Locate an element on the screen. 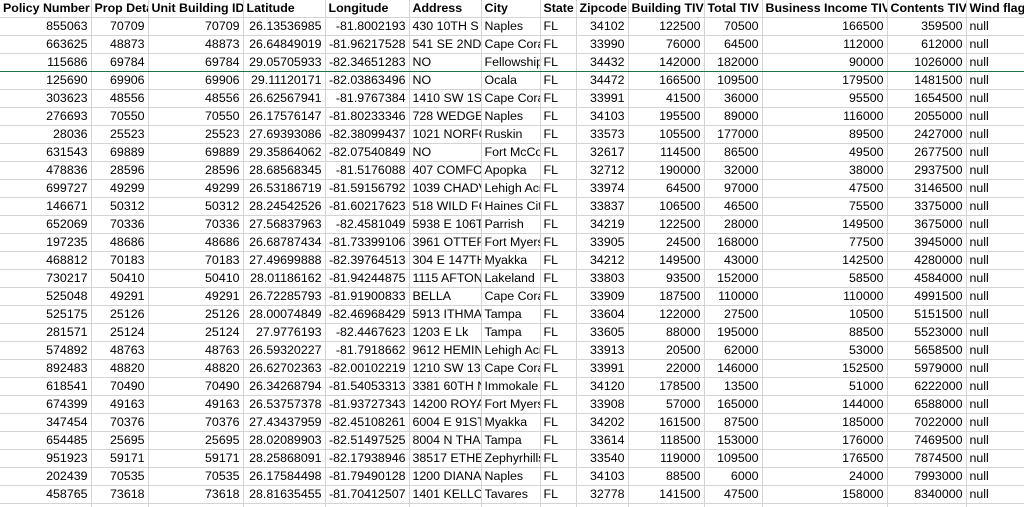 This screenshot has height=507, width=1024. cell-address: 1021 NORFC is located at coordinates (445, 135).